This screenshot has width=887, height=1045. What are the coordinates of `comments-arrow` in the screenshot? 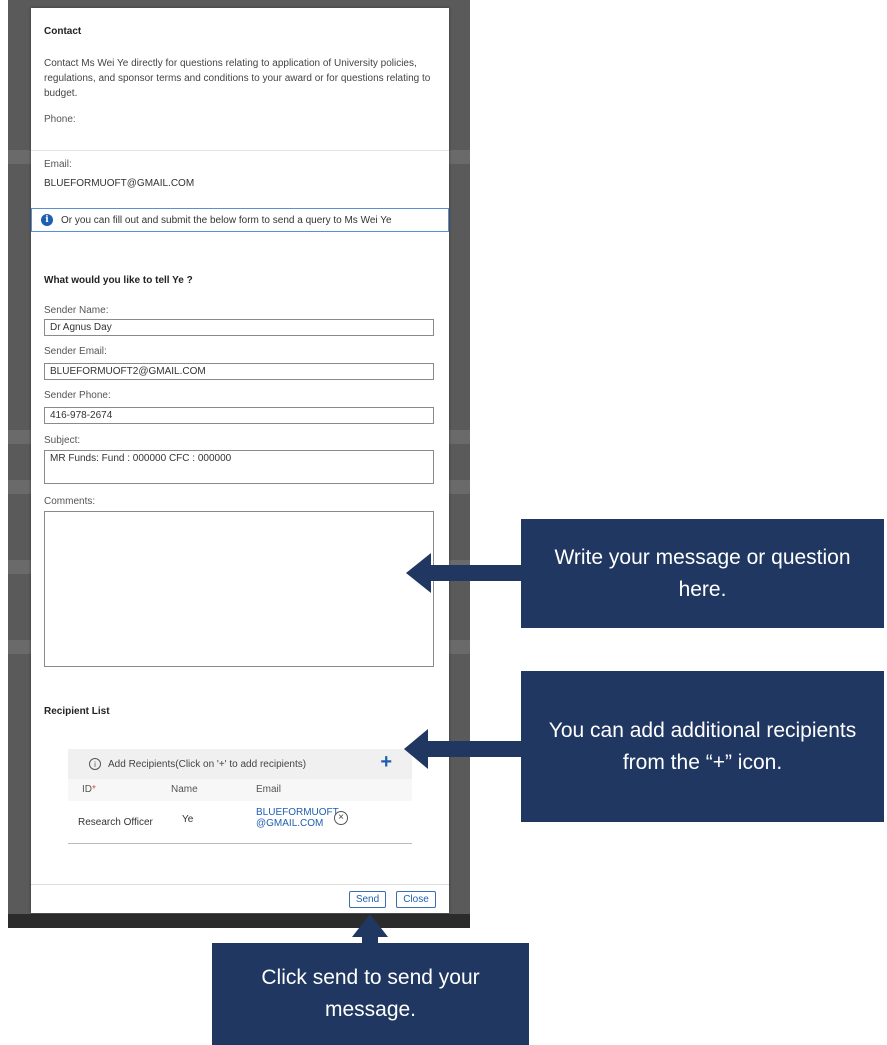 It's located at (463, 573).